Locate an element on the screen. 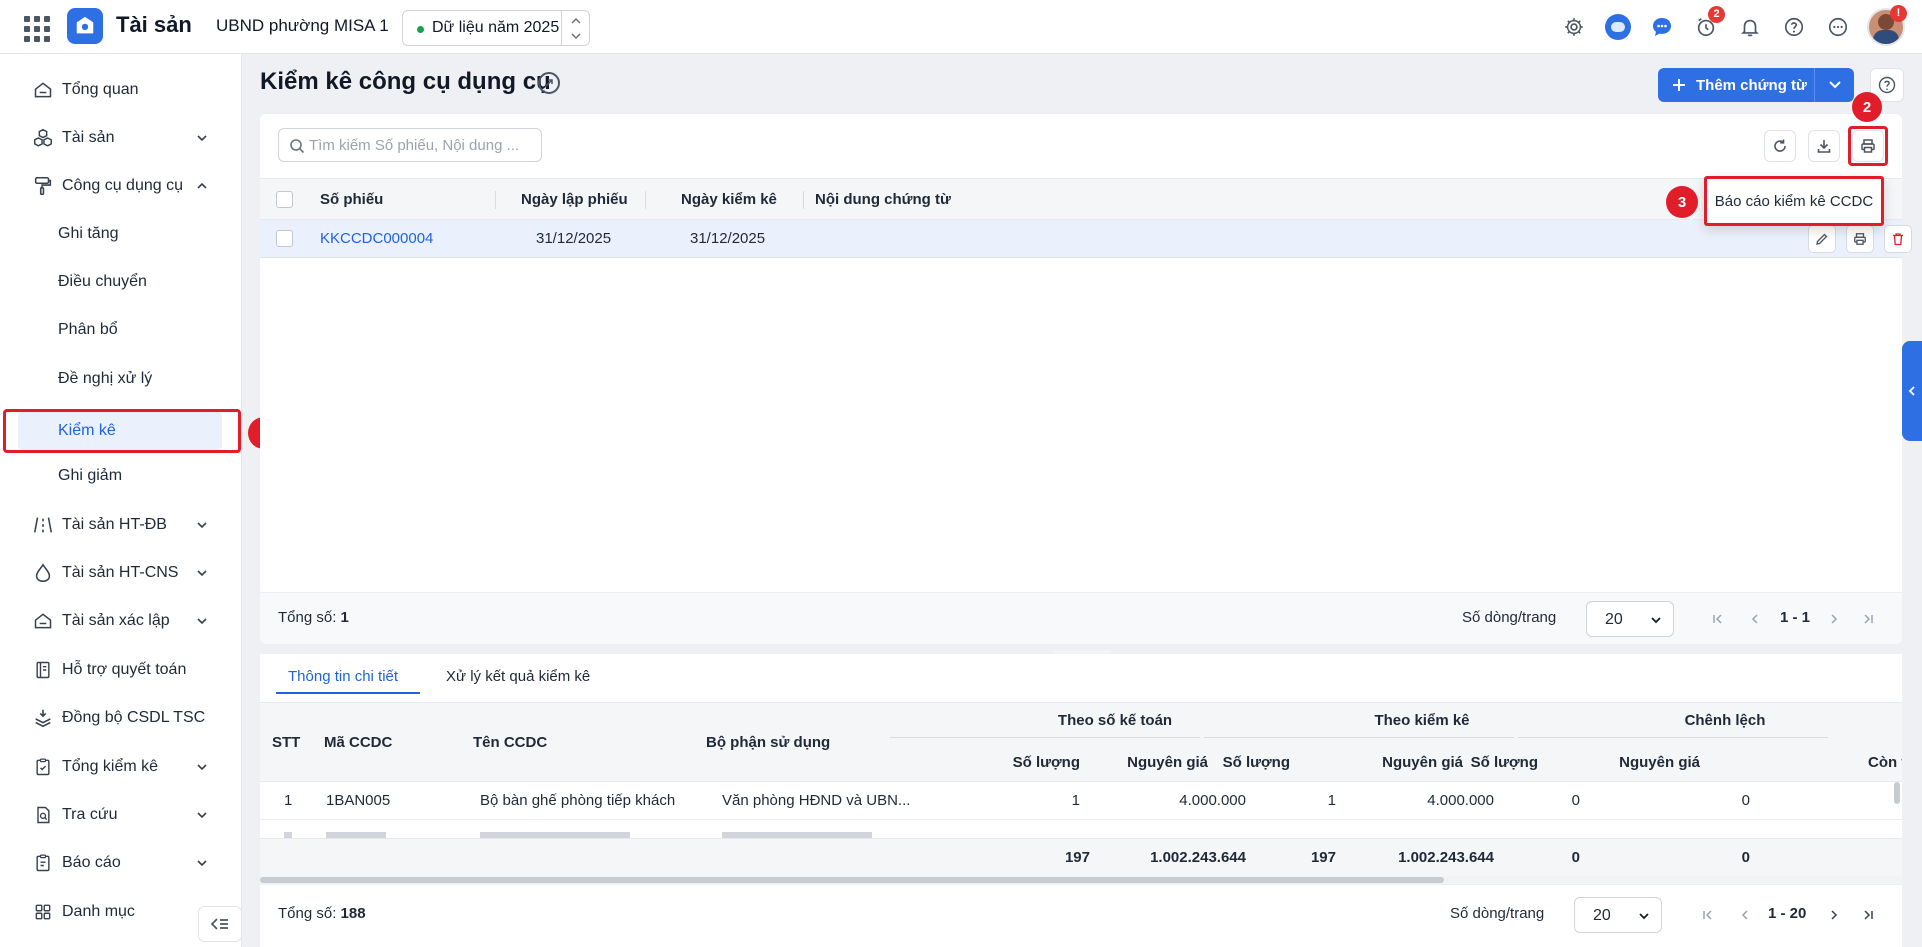 This screenshot has height=947, width=1922. sidebar-item-infrastructure-water: Tài sản HT-CNS is located at coordinates (121, 573).